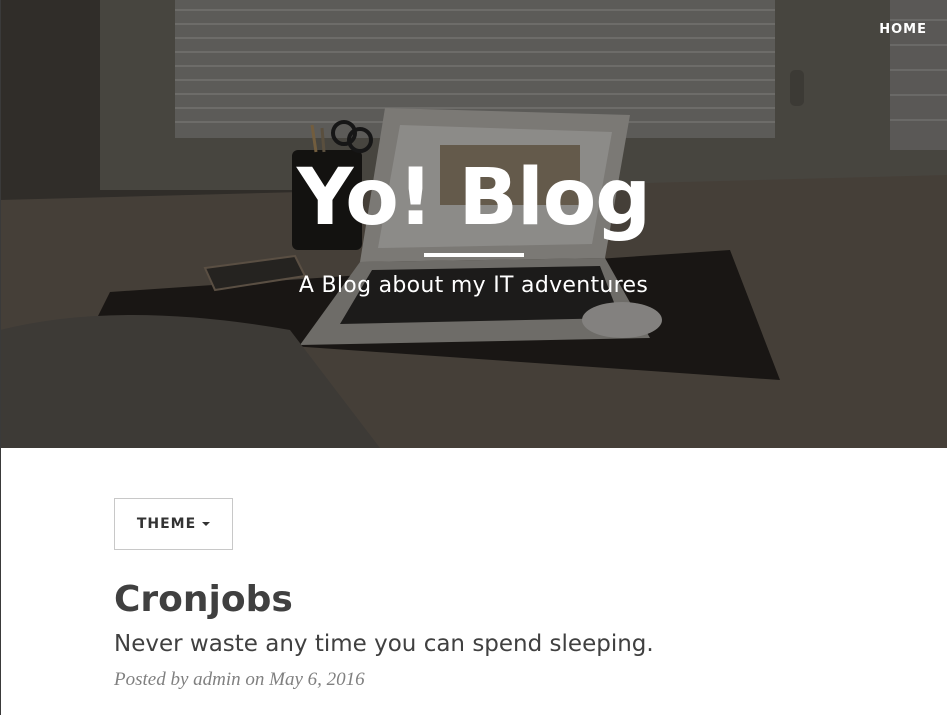 This screenshot has height=715, width=947. Describe the element at coordinates (473, 198) in the screenshot. I see `site-title: Yo! Blog` at that location.